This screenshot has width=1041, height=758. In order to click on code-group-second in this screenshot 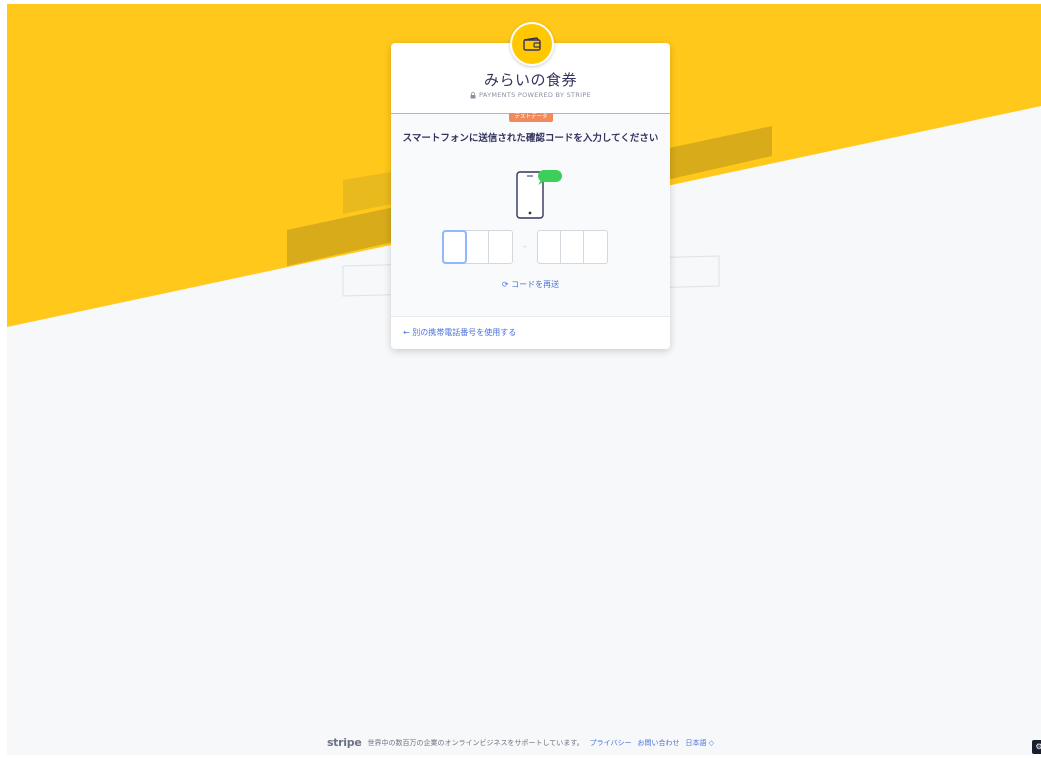, I will do `click(572, 247)`.